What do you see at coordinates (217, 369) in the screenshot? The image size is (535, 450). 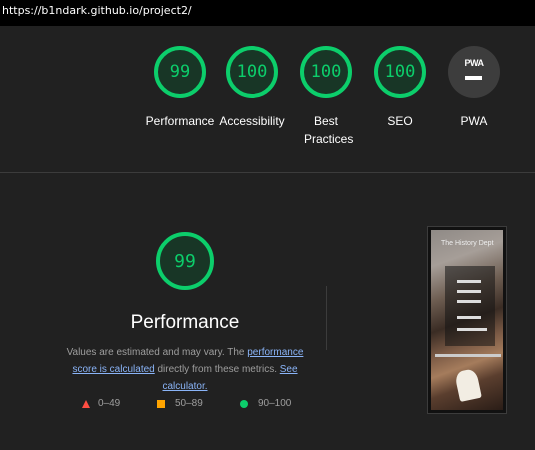 I see `note-text-2: directly from these metrics.` at bounding box center [217, 369].